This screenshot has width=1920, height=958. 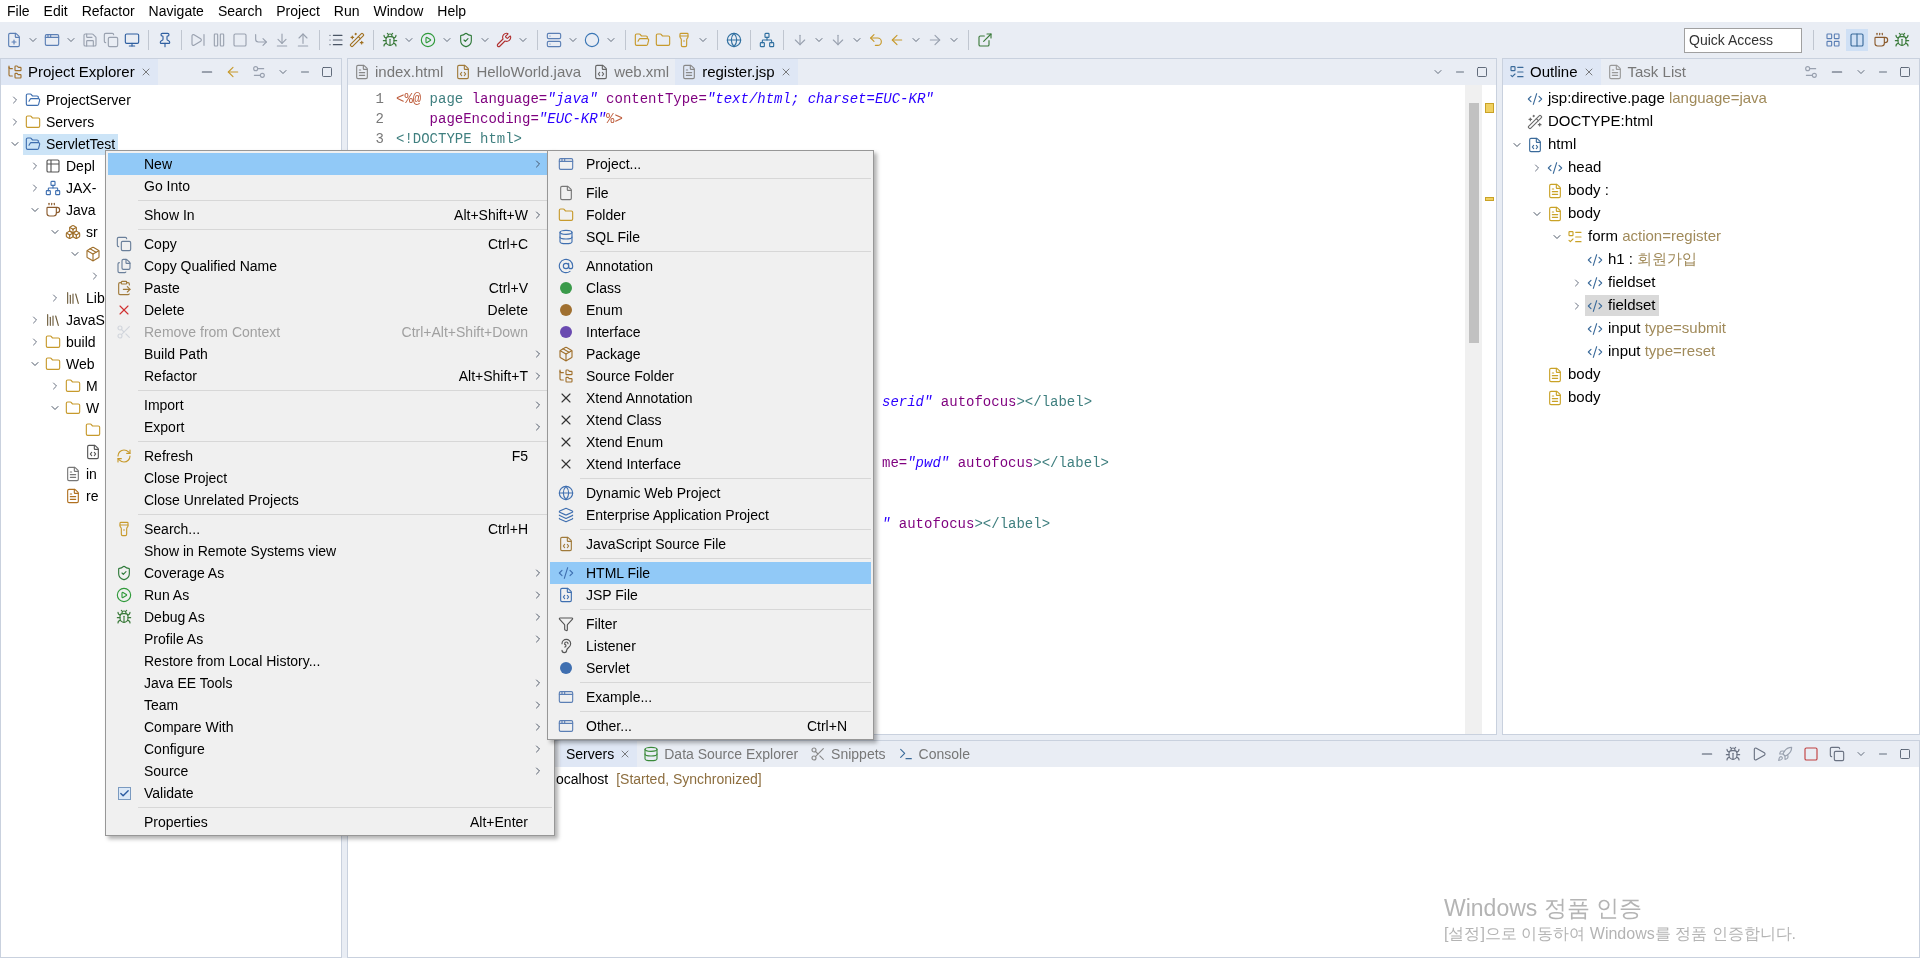 I want to click on panel-tab: Servers, so click(x=599, y=754).